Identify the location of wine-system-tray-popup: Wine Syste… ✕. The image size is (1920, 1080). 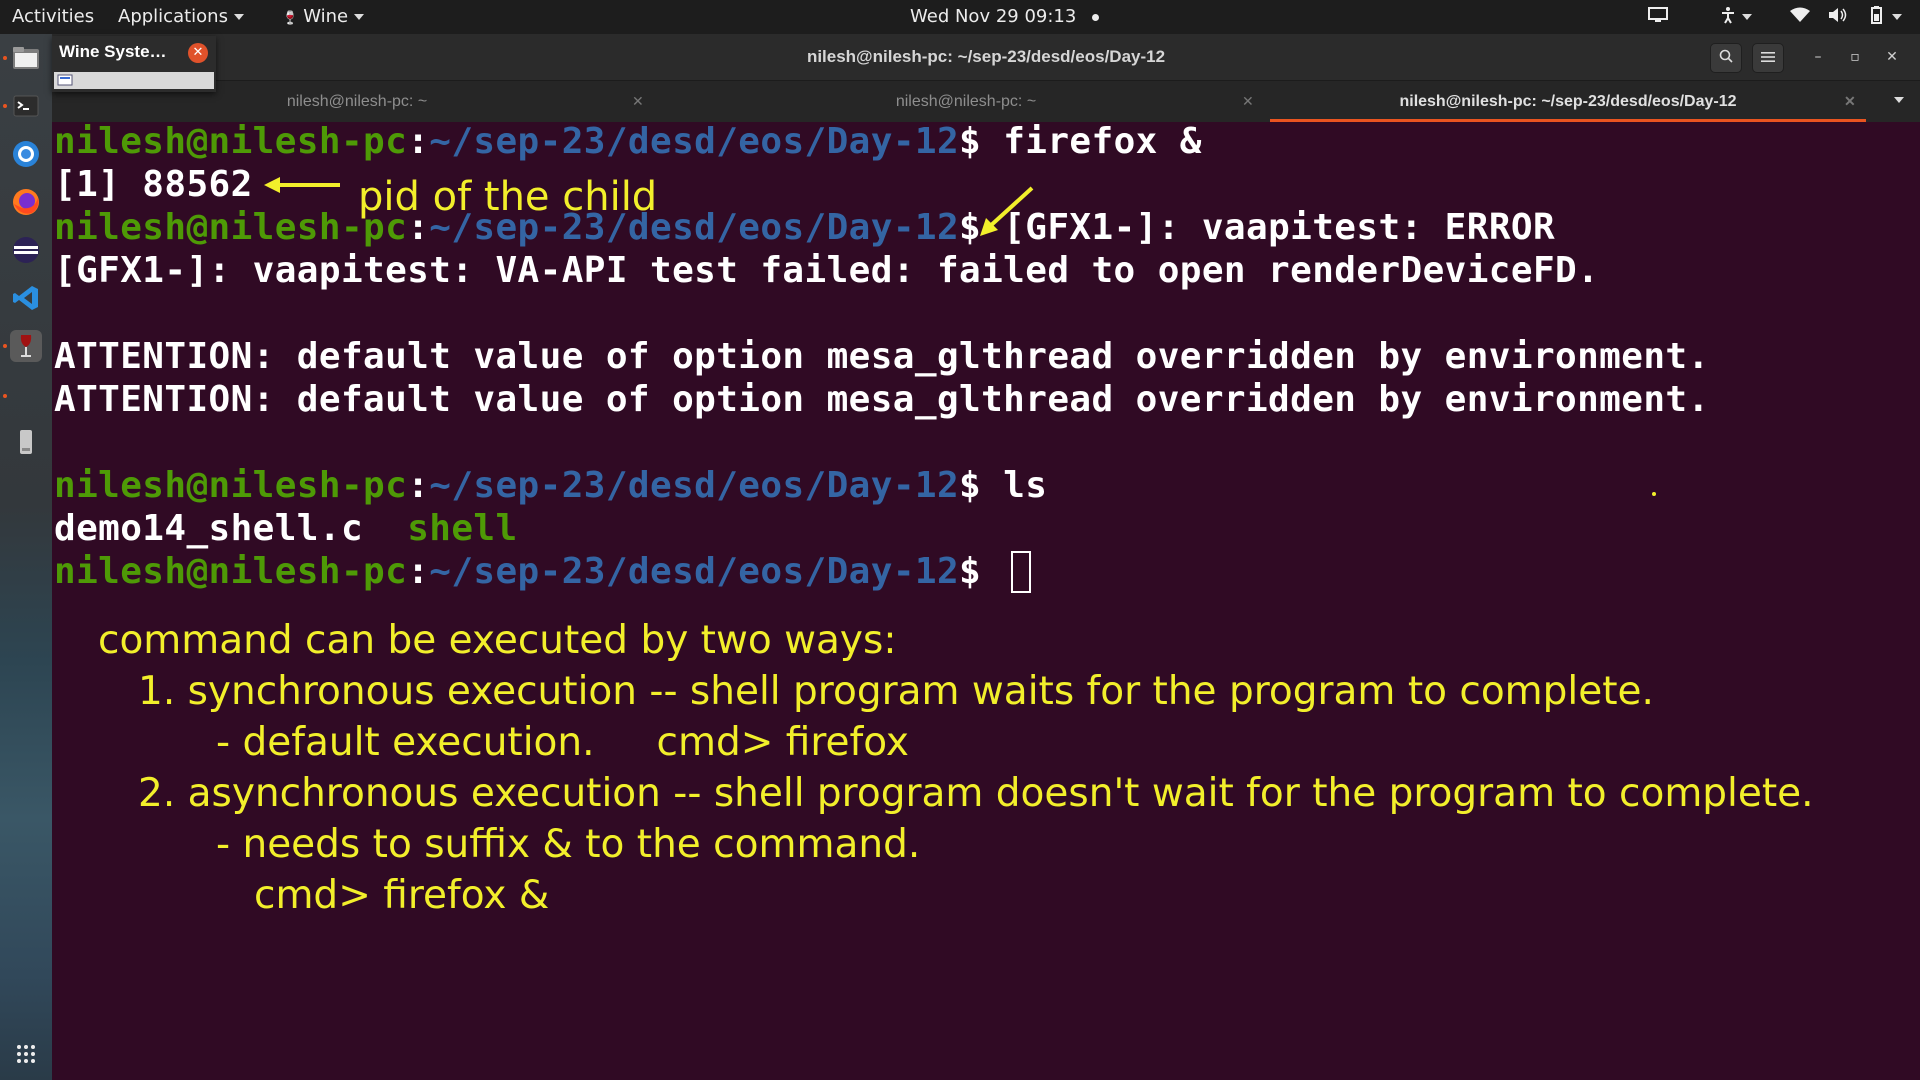
(134, 64).